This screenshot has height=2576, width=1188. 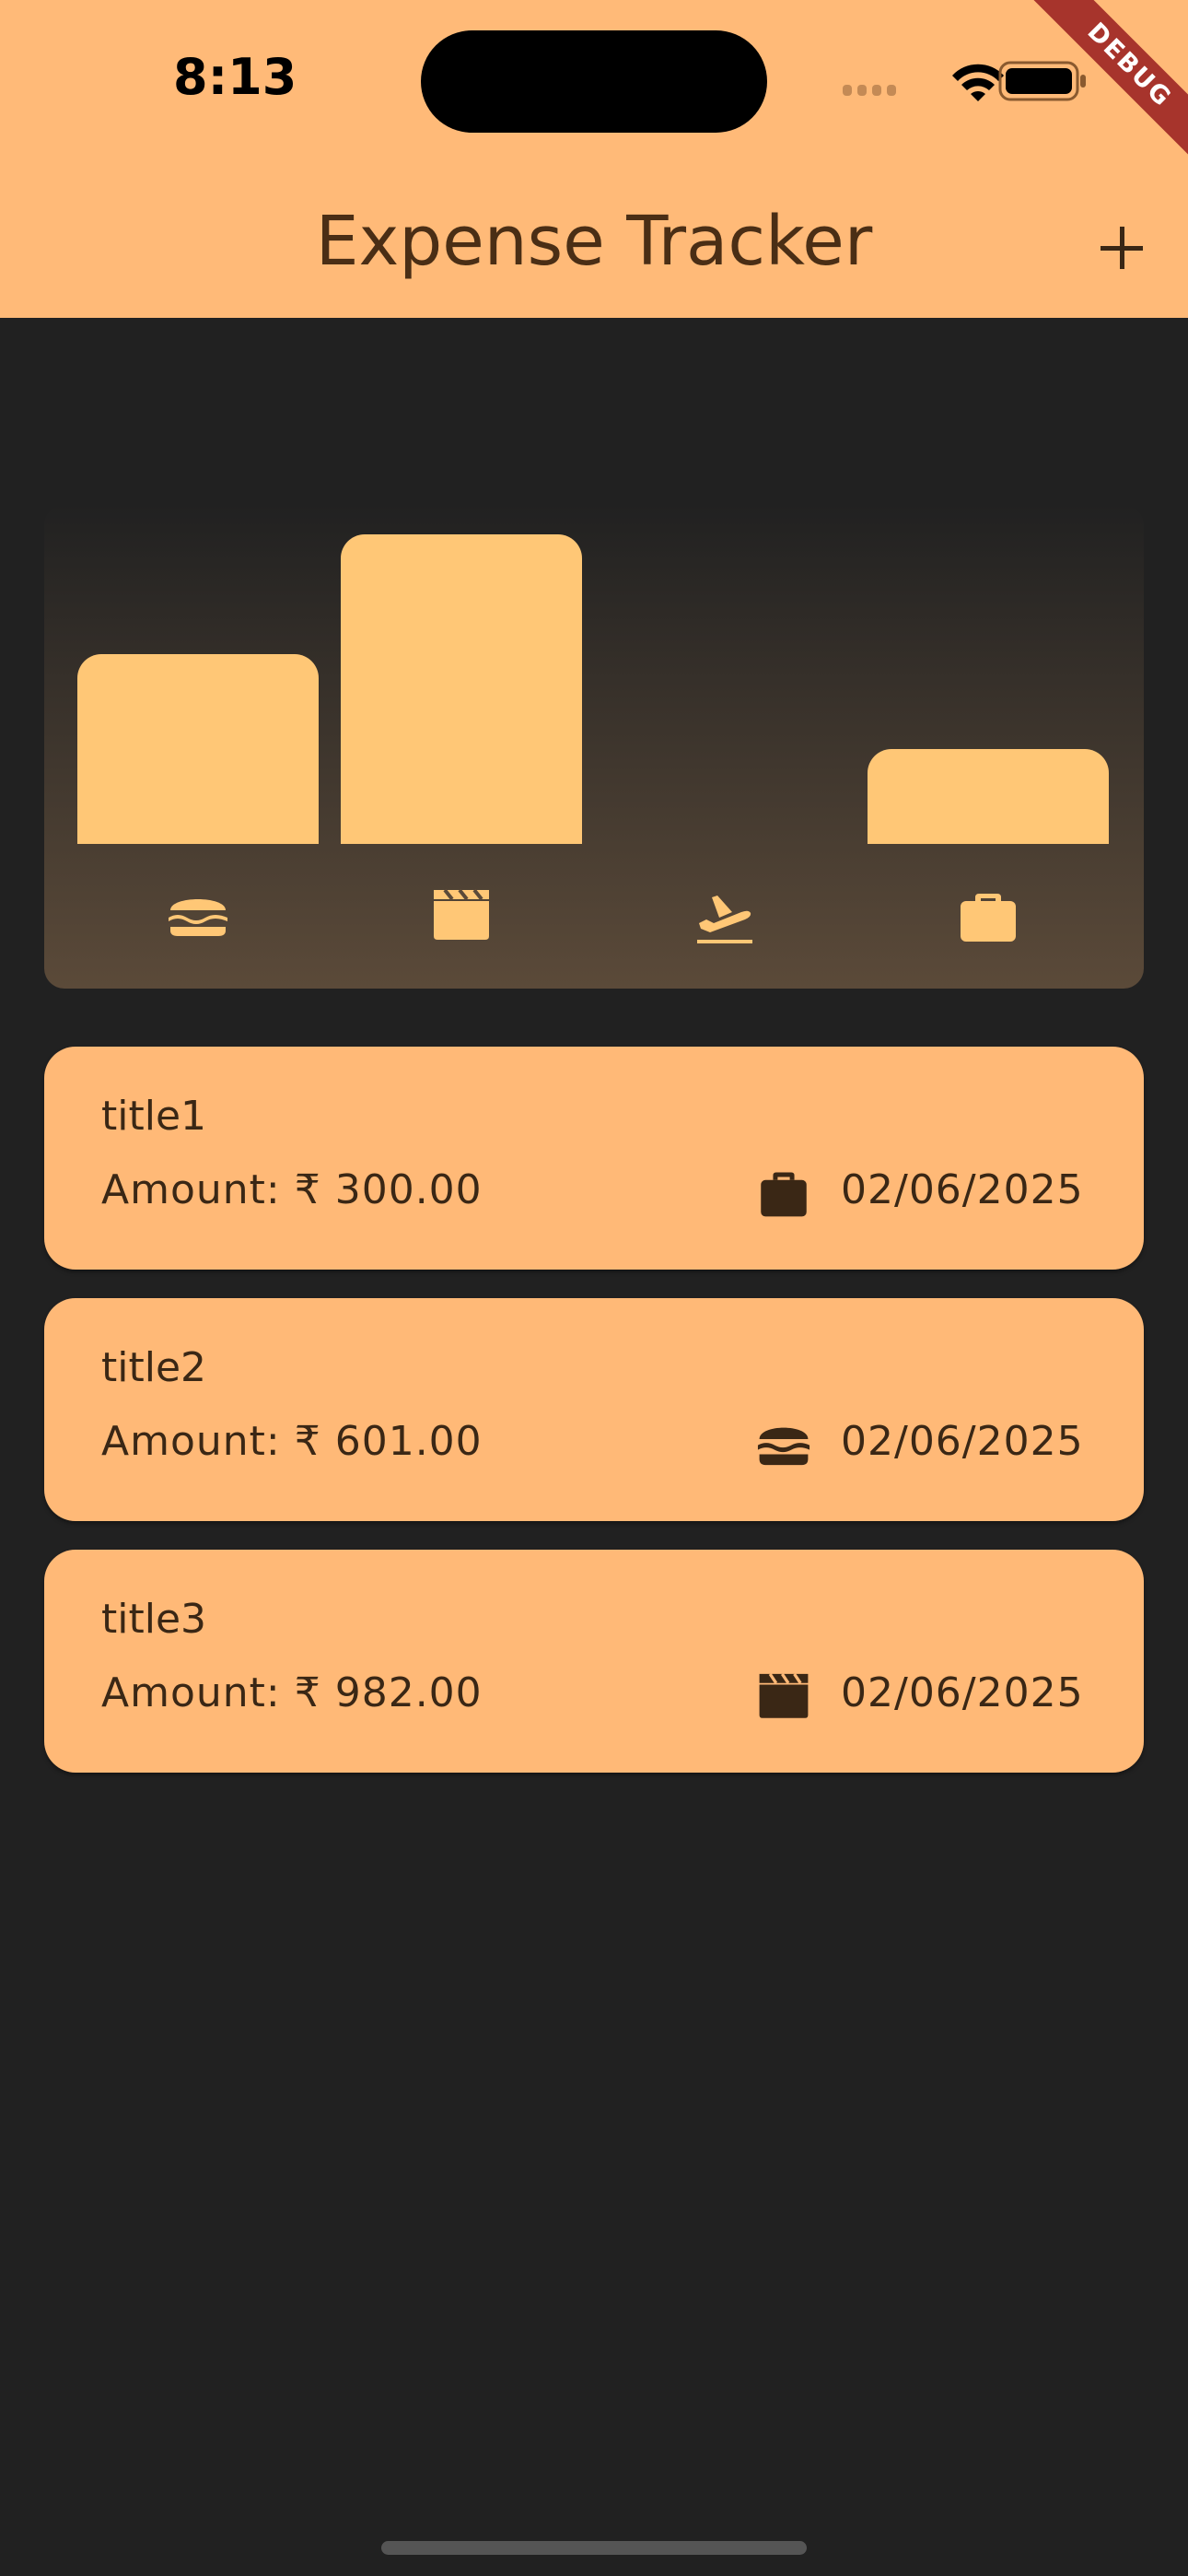 I want to click on expense-card: title3 Amount: ₹ 982.00 02/06/2025, so click(x=594, y=1661).